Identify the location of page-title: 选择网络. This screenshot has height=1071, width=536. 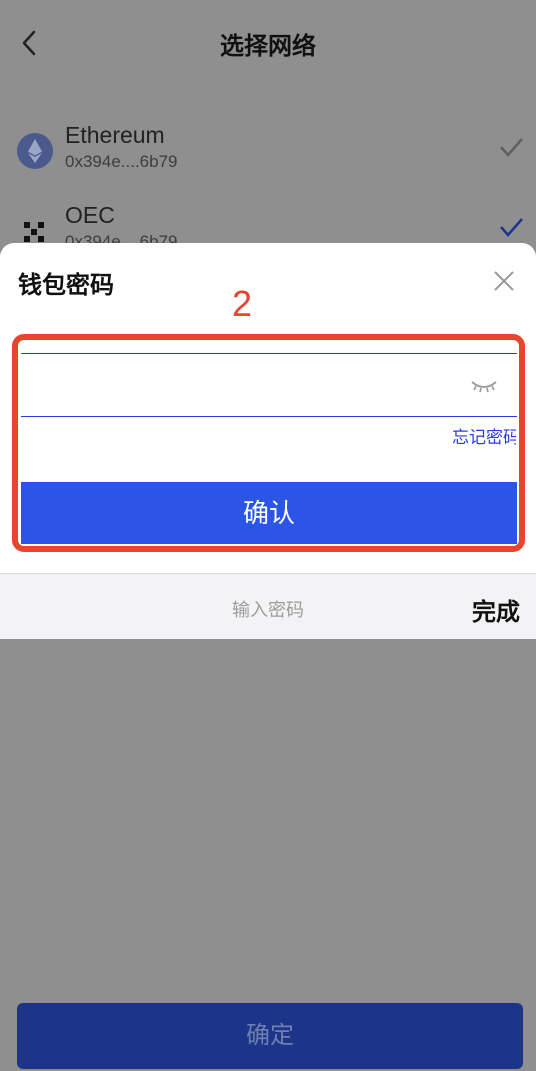
(268, 46).